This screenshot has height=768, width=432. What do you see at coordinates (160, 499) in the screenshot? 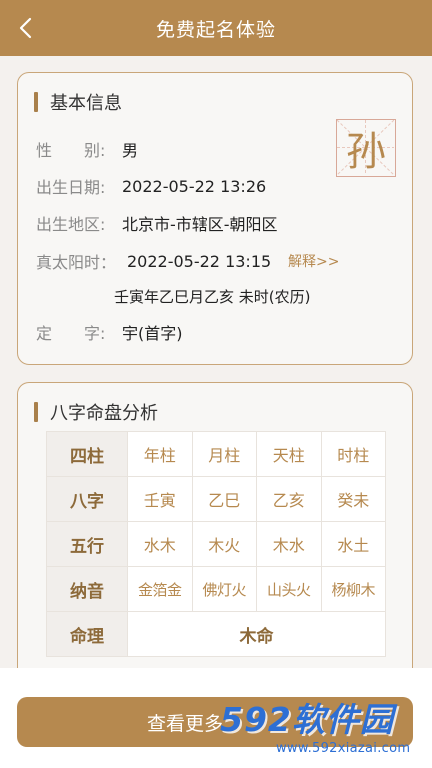
I see `table-cell: 壬寅` at bounding box center [160, 499].